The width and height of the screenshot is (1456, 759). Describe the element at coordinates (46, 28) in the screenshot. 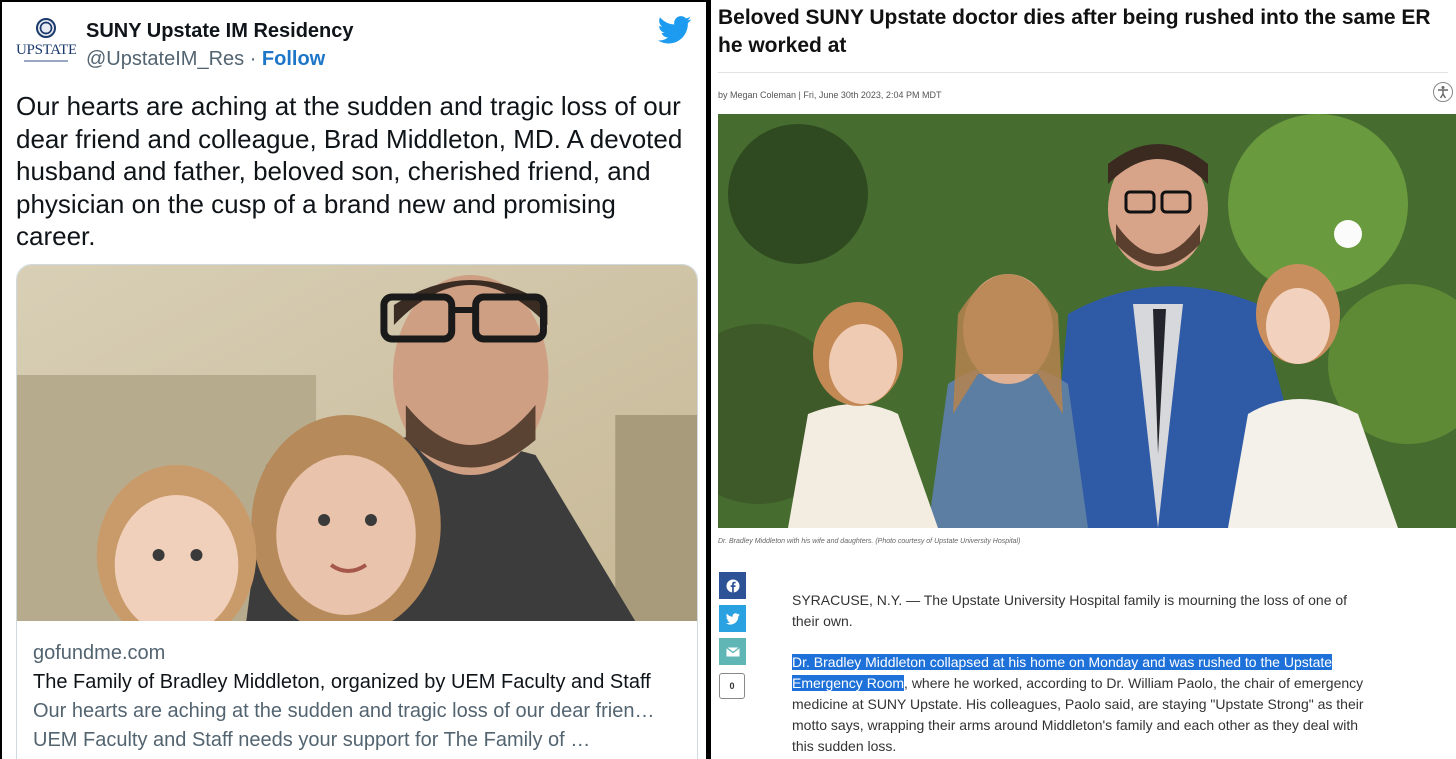

I see `seal-icon` at that location.